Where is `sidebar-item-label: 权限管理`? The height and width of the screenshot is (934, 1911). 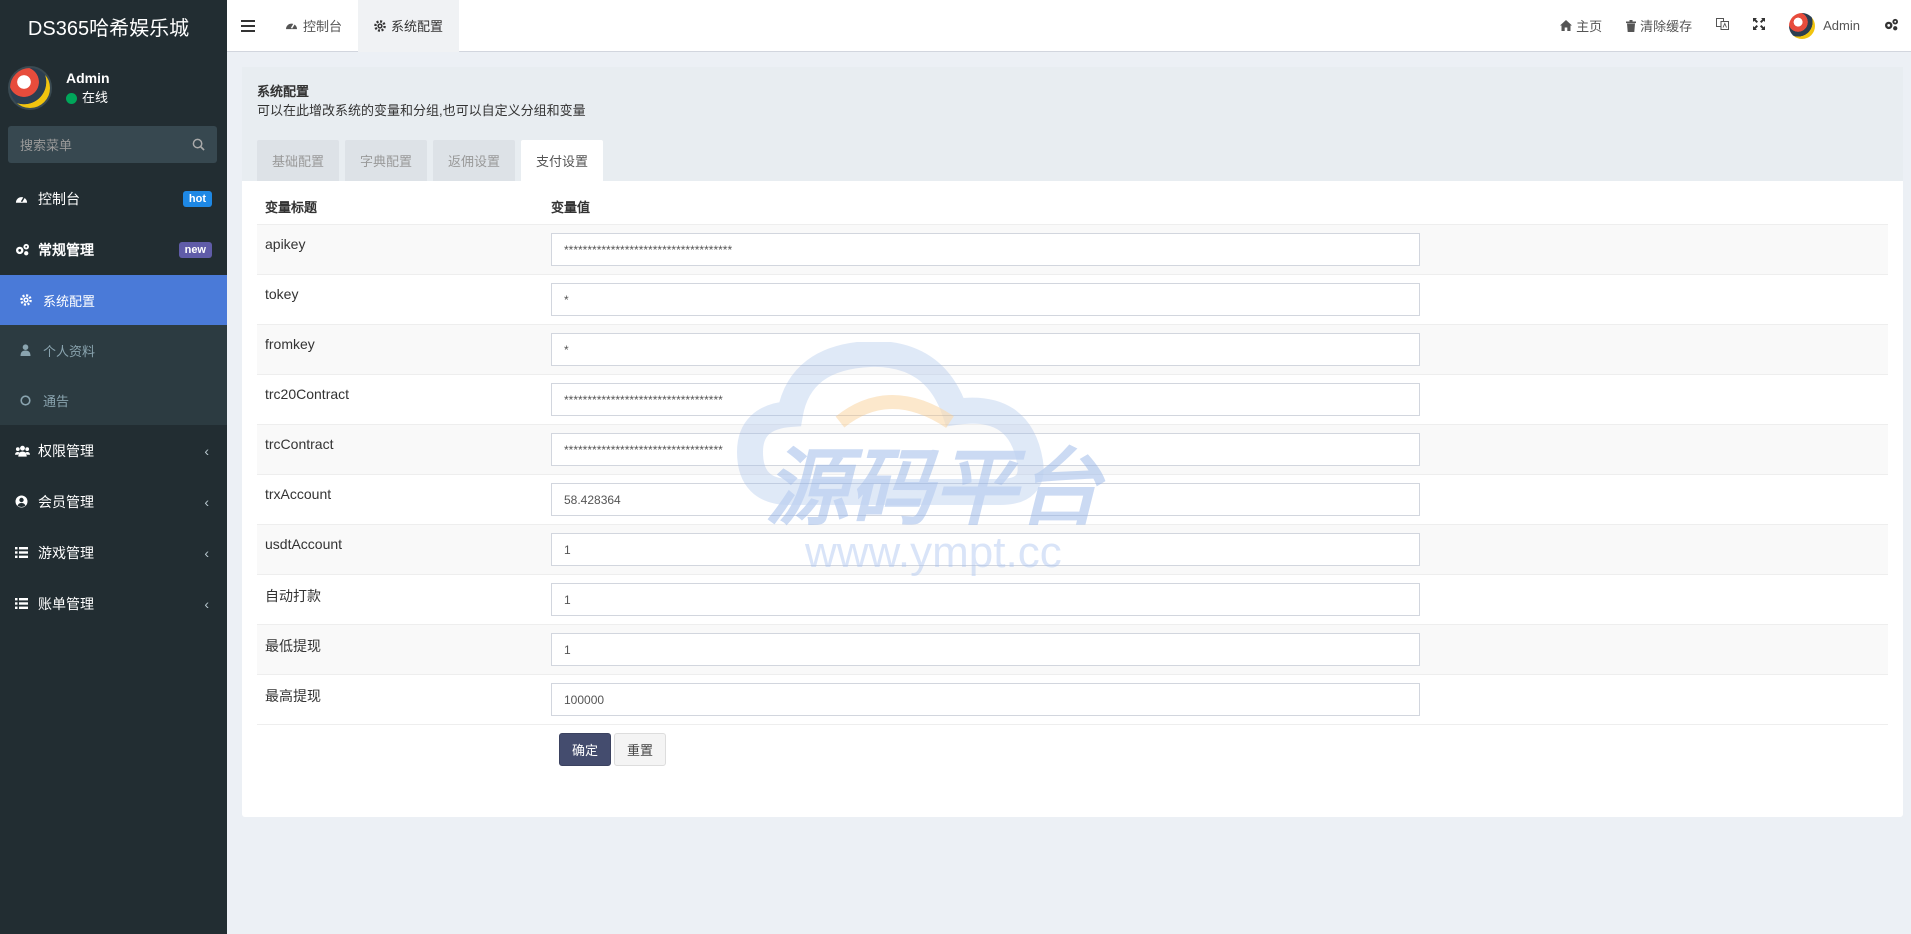 sidebar-item-label: 权限管理 is located at coordinates (66, 450).